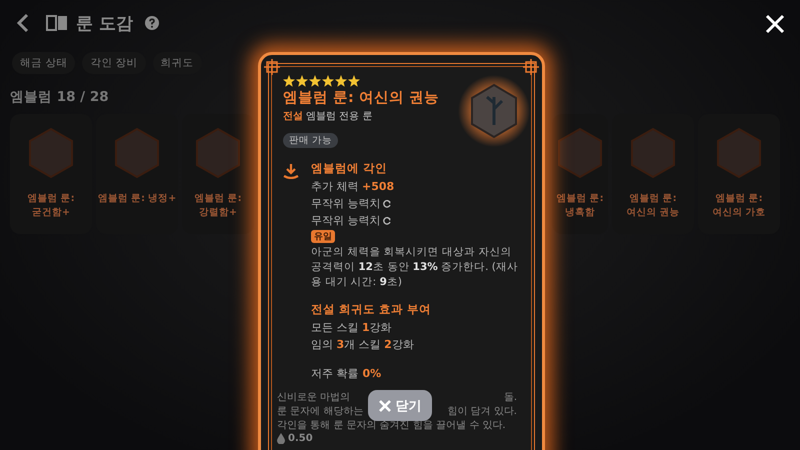  Describe the element at coordinates (151, 23) in the screenshot. I see `help-icon` at that location.